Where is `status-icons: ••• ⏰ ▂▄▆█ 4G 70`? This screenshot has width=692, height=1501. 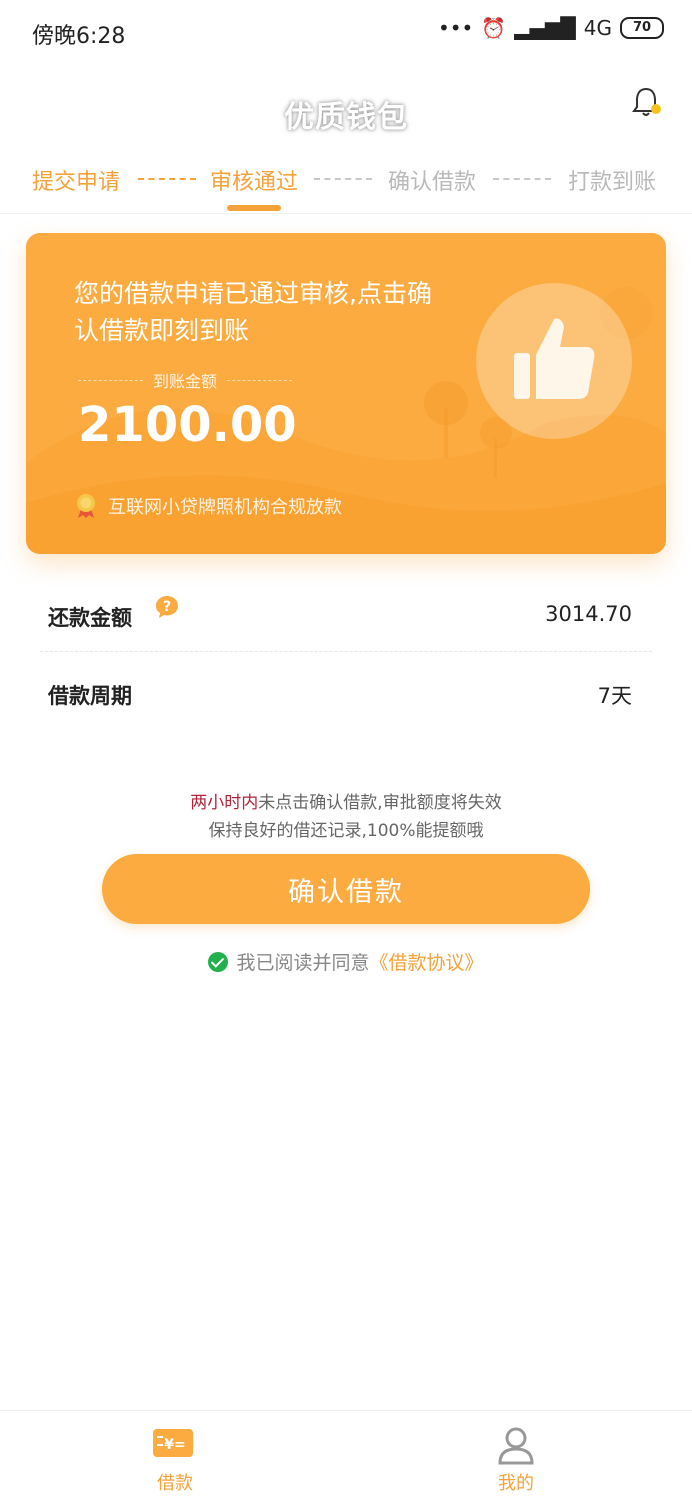
status-icons: ••• ⏰ ▂▄▆█ 4G 70 is located at coordinates (551, 28).